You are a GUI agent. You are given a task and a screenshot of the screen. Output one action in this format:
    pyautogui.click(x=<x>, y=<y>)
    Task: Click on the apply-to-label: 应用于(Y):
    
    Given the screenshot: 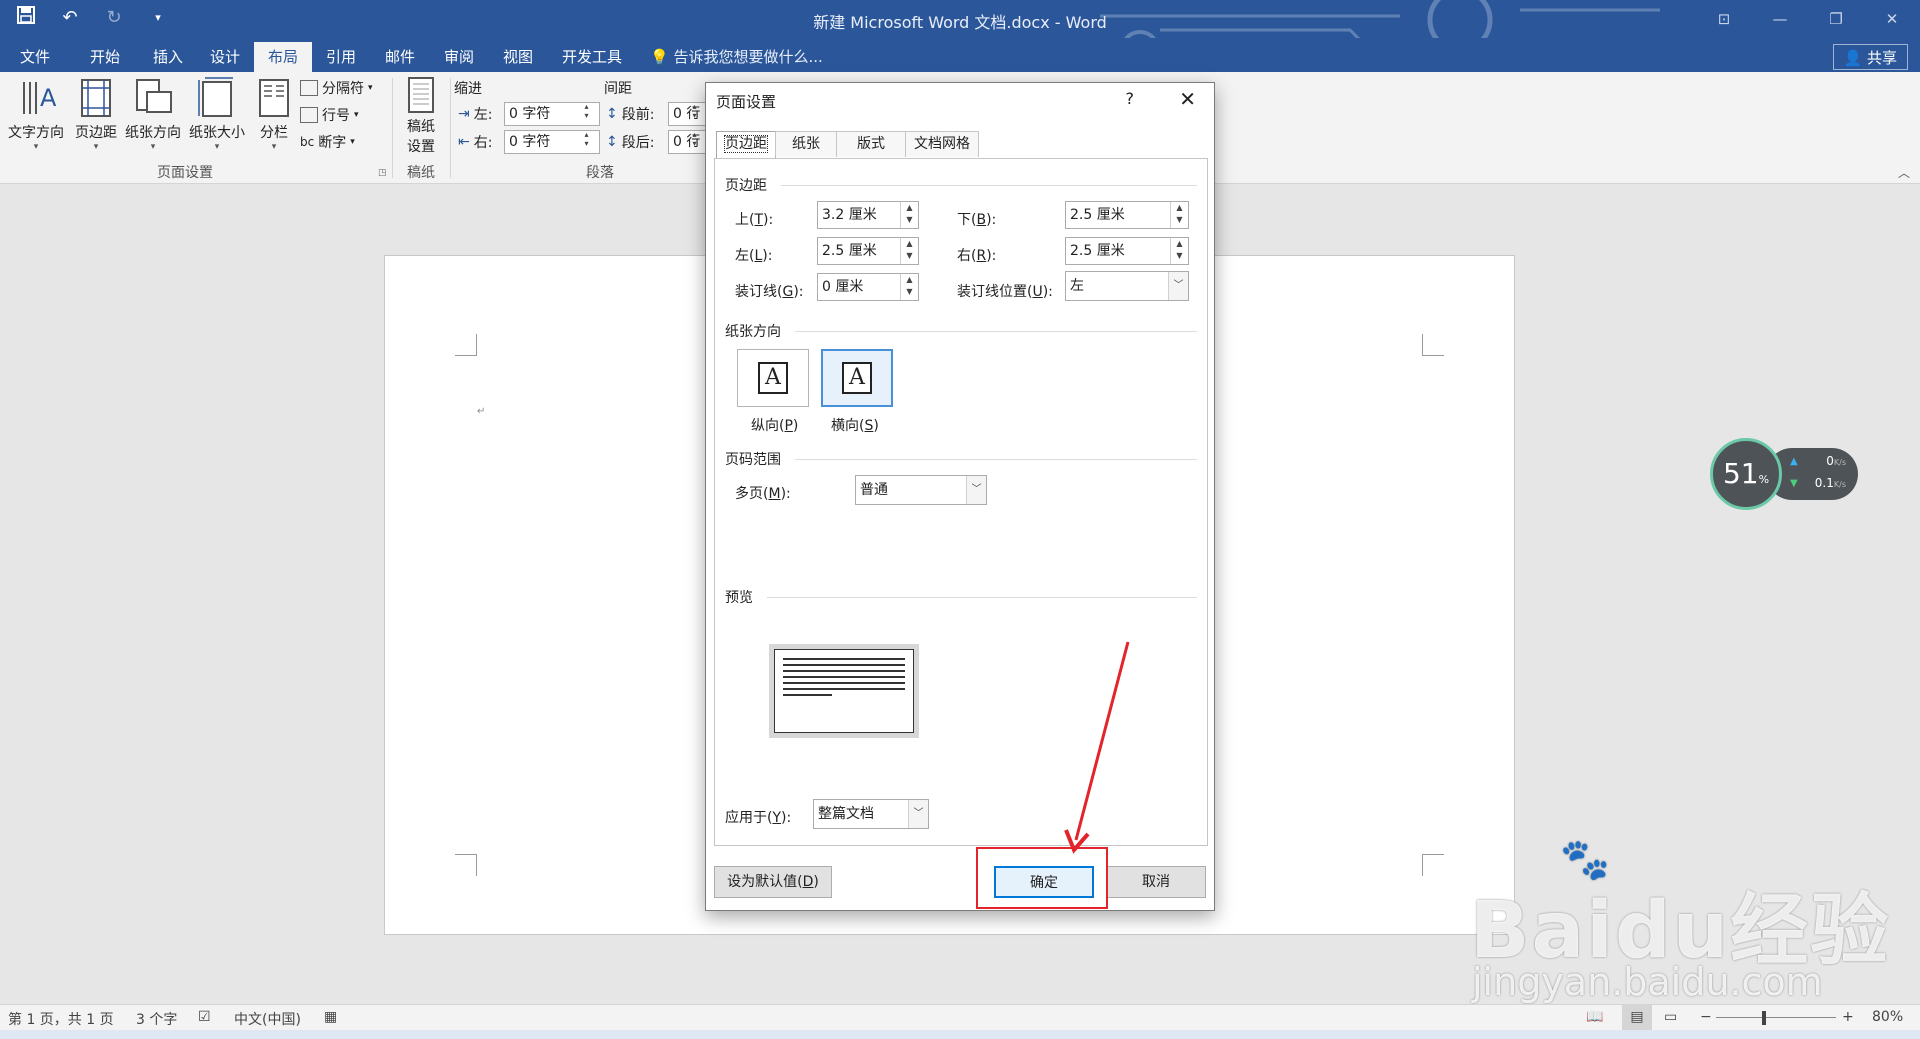 What is the action you would take?
    pyautogui.click(x=758, y=818)
    